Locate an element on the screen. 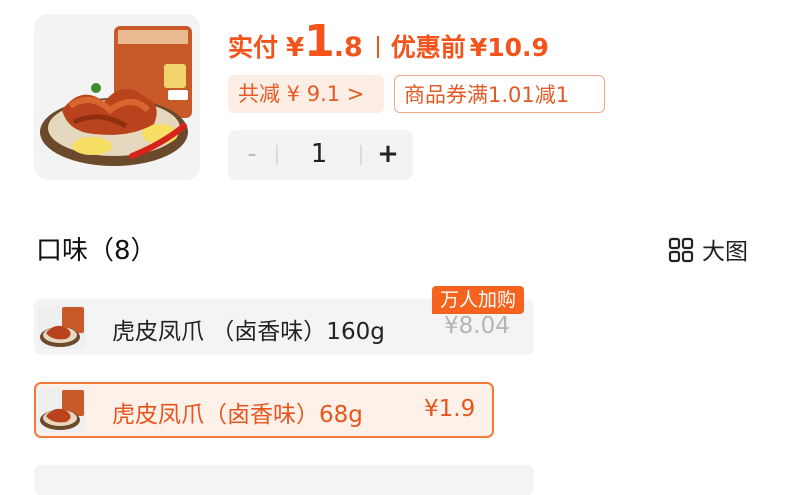 This screenshot has width=800, height=495. flavor-option is located at coordinates (284, 480).